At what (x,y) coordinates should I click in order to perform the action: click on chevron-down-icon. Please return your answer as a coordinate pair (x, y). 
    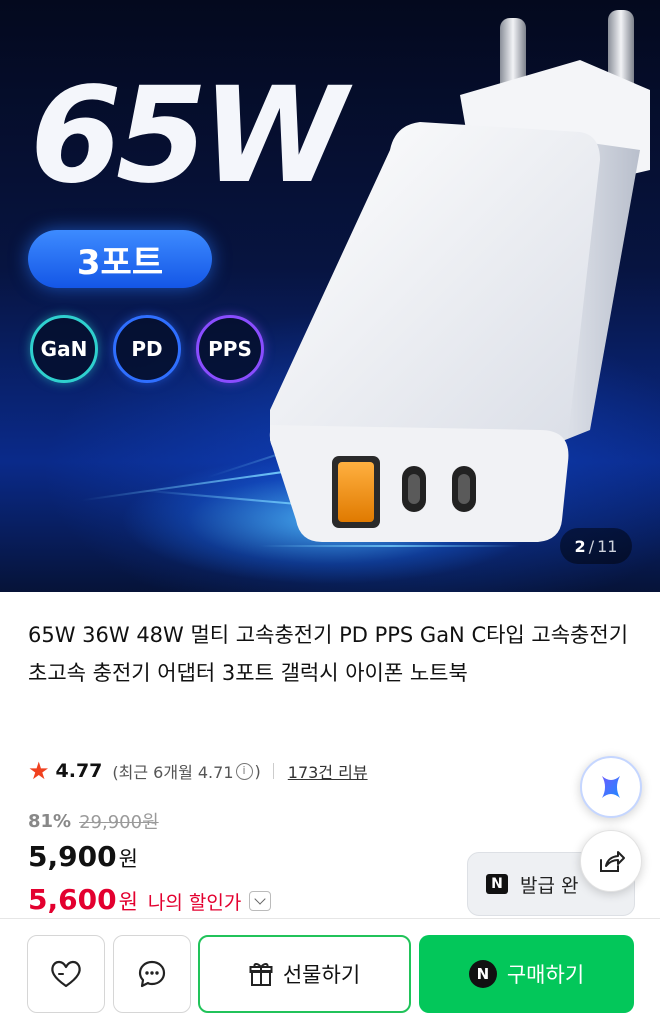
    Looking at the image, I should click on (260, 901).